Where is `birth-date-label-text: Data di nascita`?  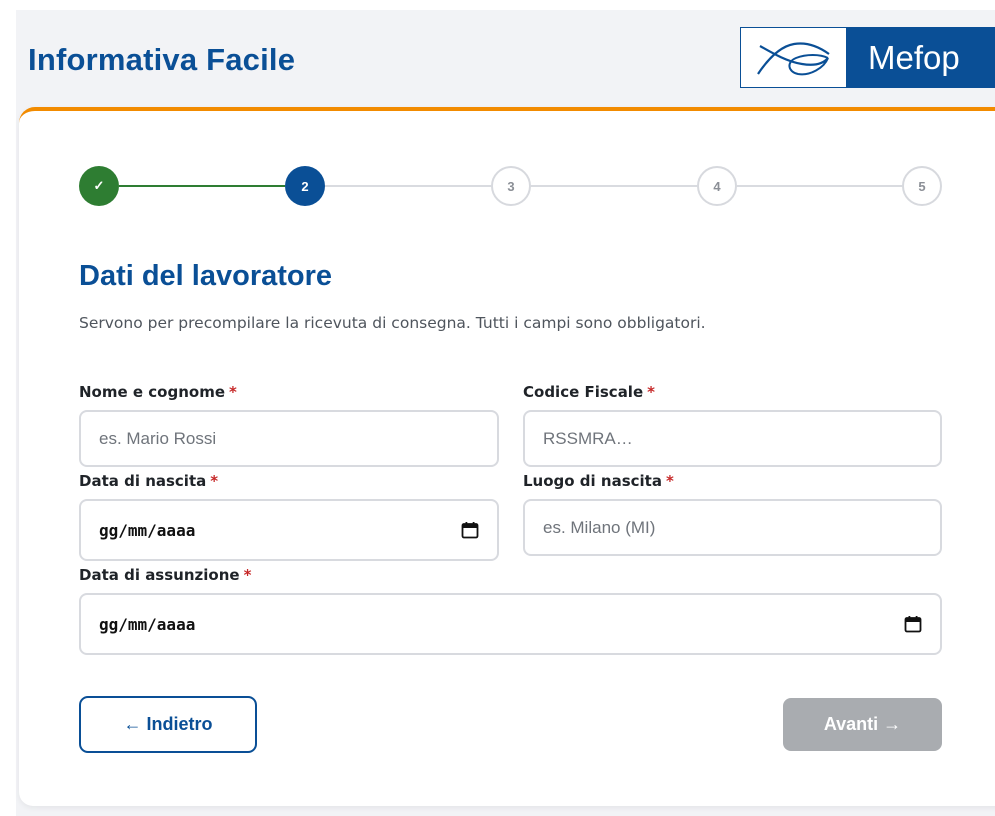
birth-date-label-text: Data di nascita is located at coordinates (143, 481).